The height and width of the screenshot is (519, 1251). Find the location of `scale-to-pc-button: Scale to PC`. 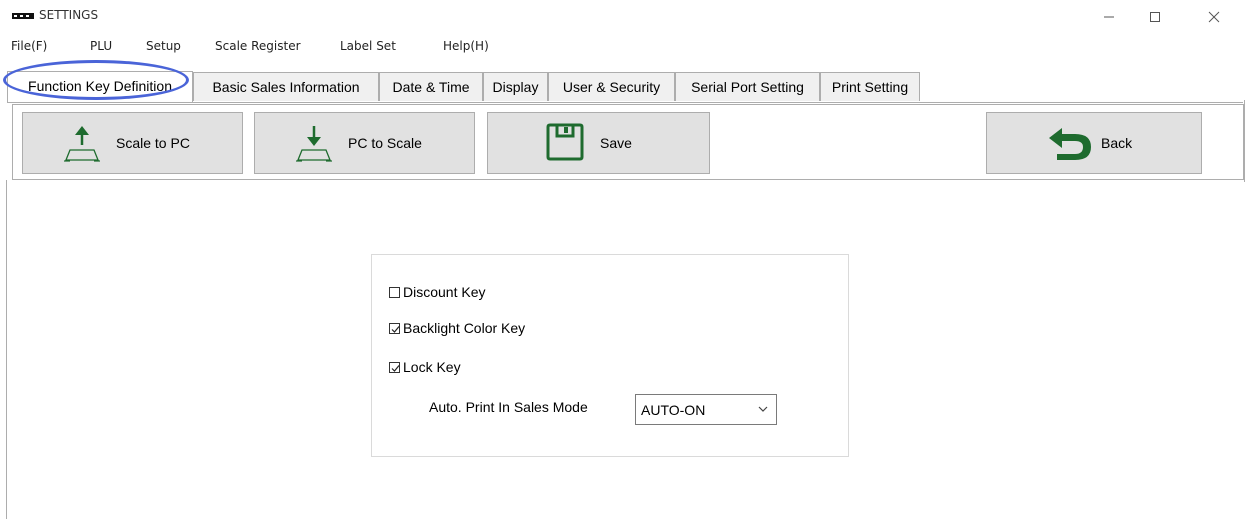

scale-to-pc-button: Scale to PC is located at coordinates (132, 143).